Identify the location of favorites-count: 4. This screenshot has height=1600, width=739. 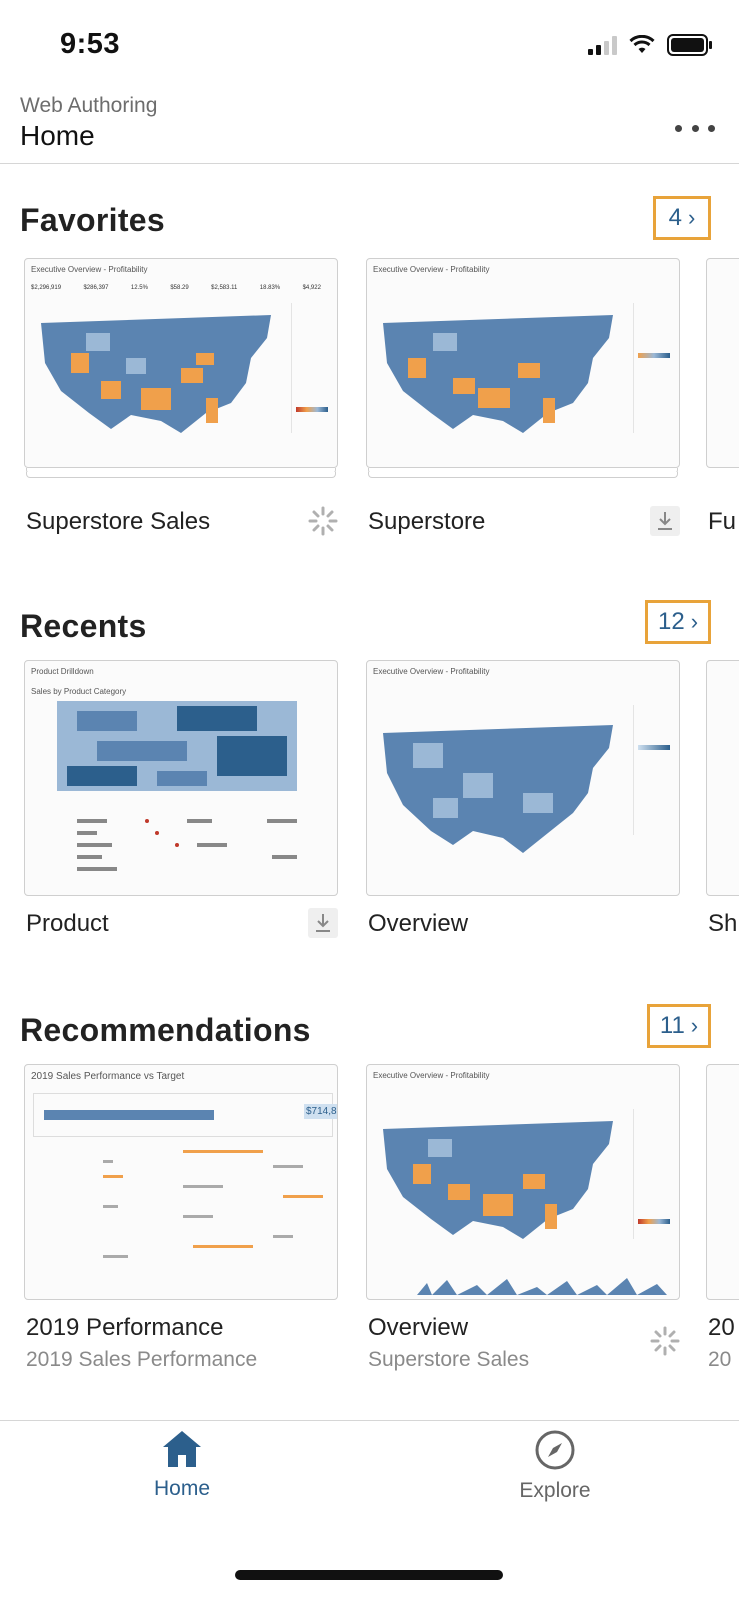
(675, 217).